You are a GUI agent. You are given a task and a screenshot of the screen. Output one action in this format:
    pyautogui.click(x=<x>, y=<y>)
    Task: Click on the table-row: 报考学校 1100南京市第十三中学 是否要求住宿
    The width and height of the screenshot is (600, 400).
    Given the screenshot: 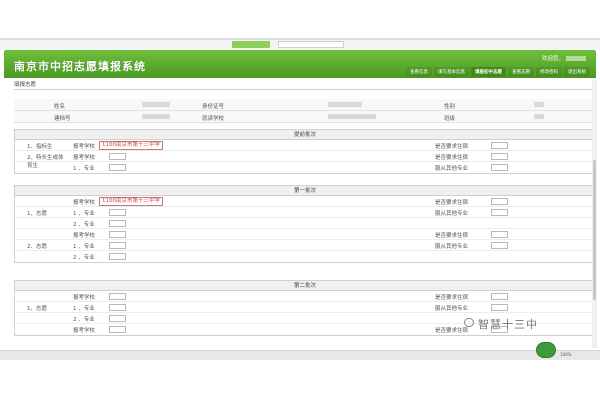 What is the action you would take?
    pyautogui.click(x=305, y=201)
    